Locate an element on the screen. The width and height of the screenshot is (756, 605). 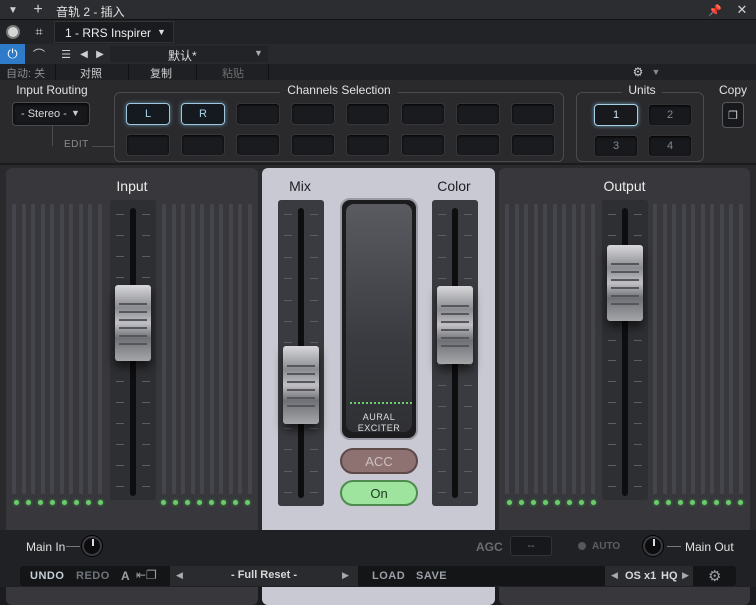
input-meter-left is located at coordinates (58, 349).